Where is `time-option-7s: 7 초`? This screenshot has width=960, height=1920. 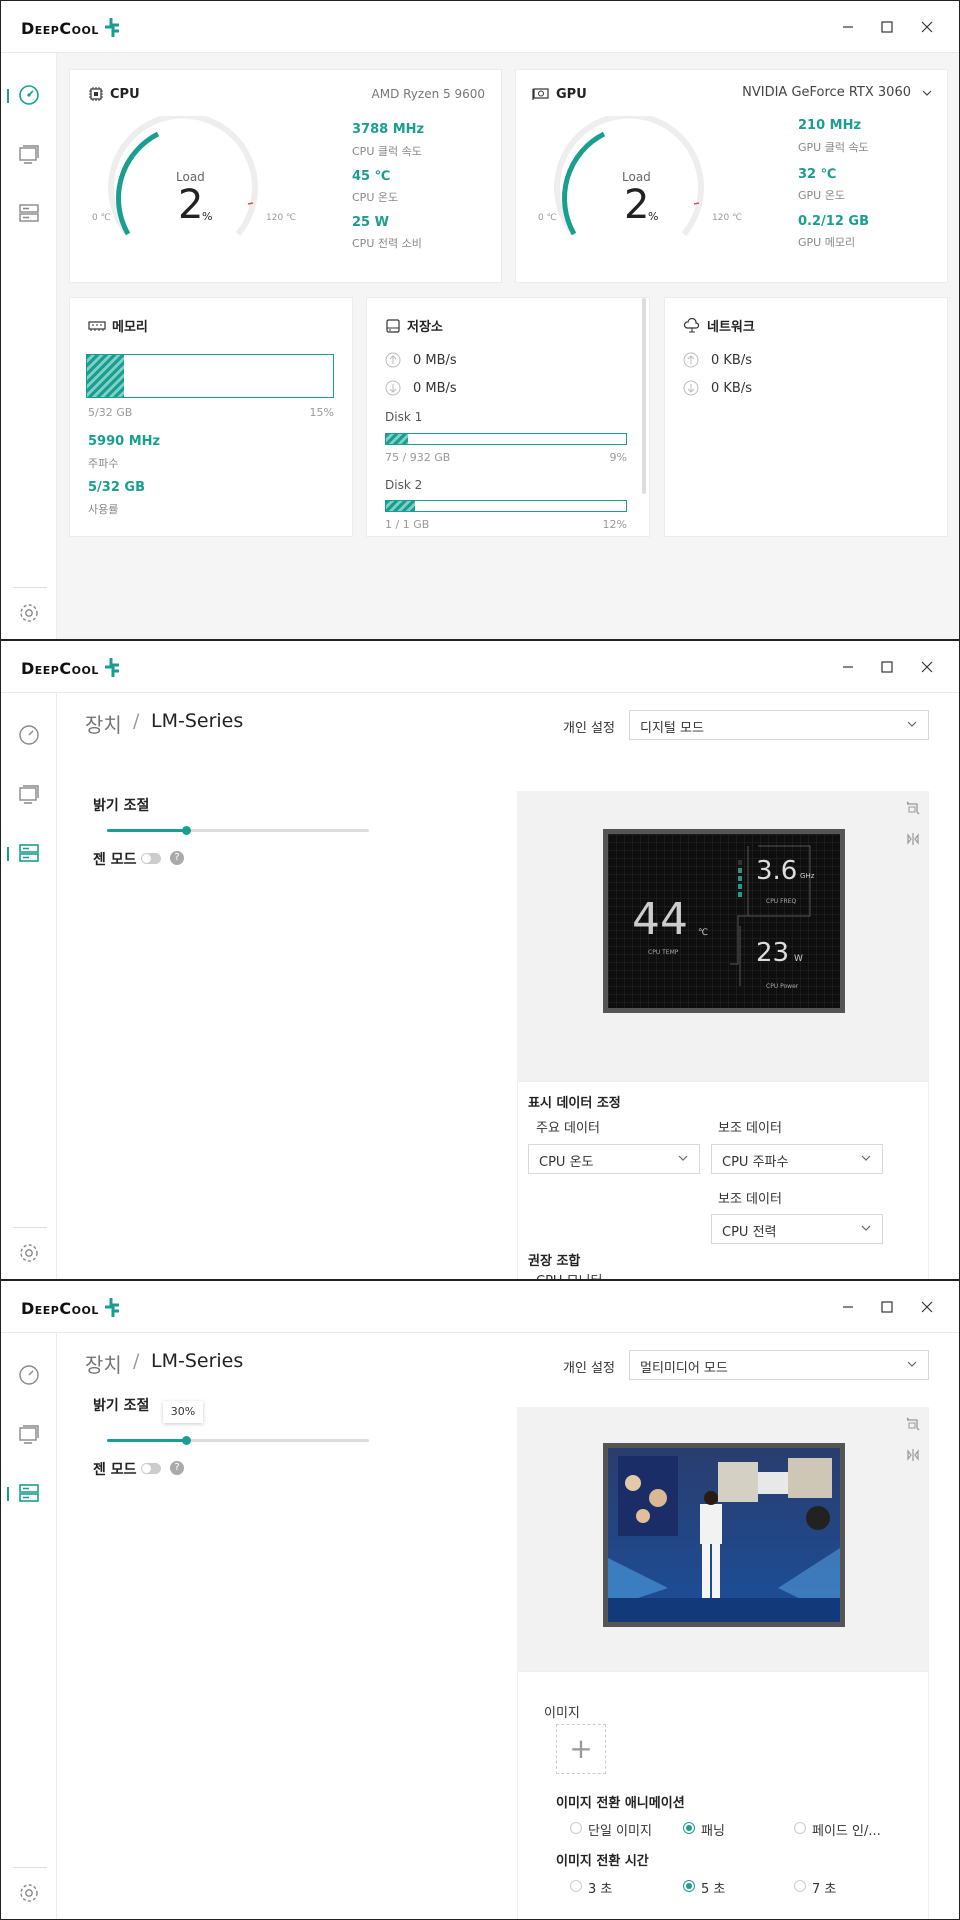
time-option-7s: 7 초 is located at coordinates (824, 1887).